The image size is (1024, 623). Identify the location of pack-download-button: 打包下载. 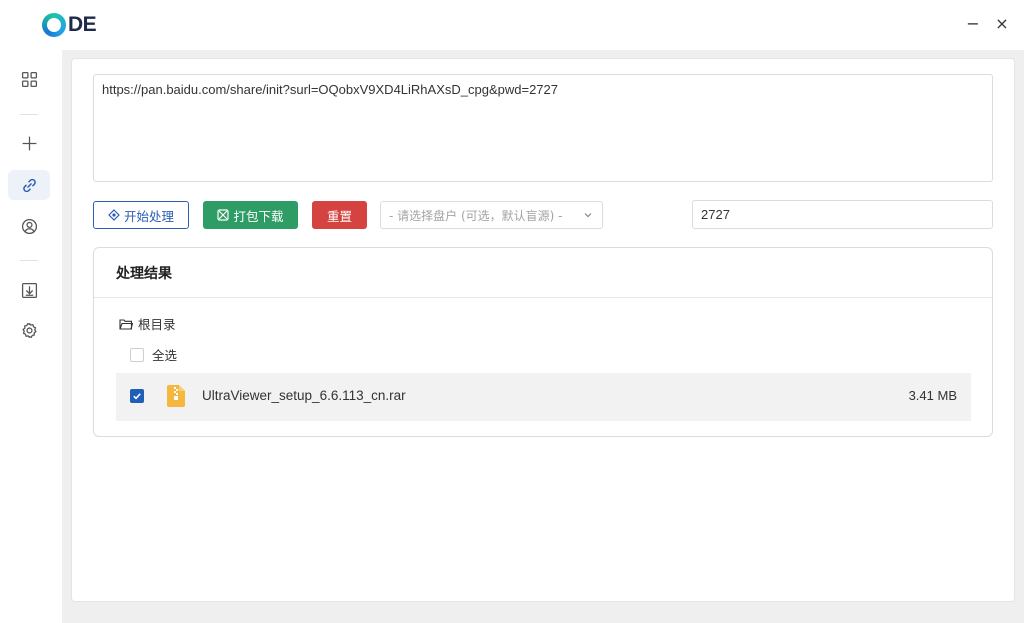
(250, 215).